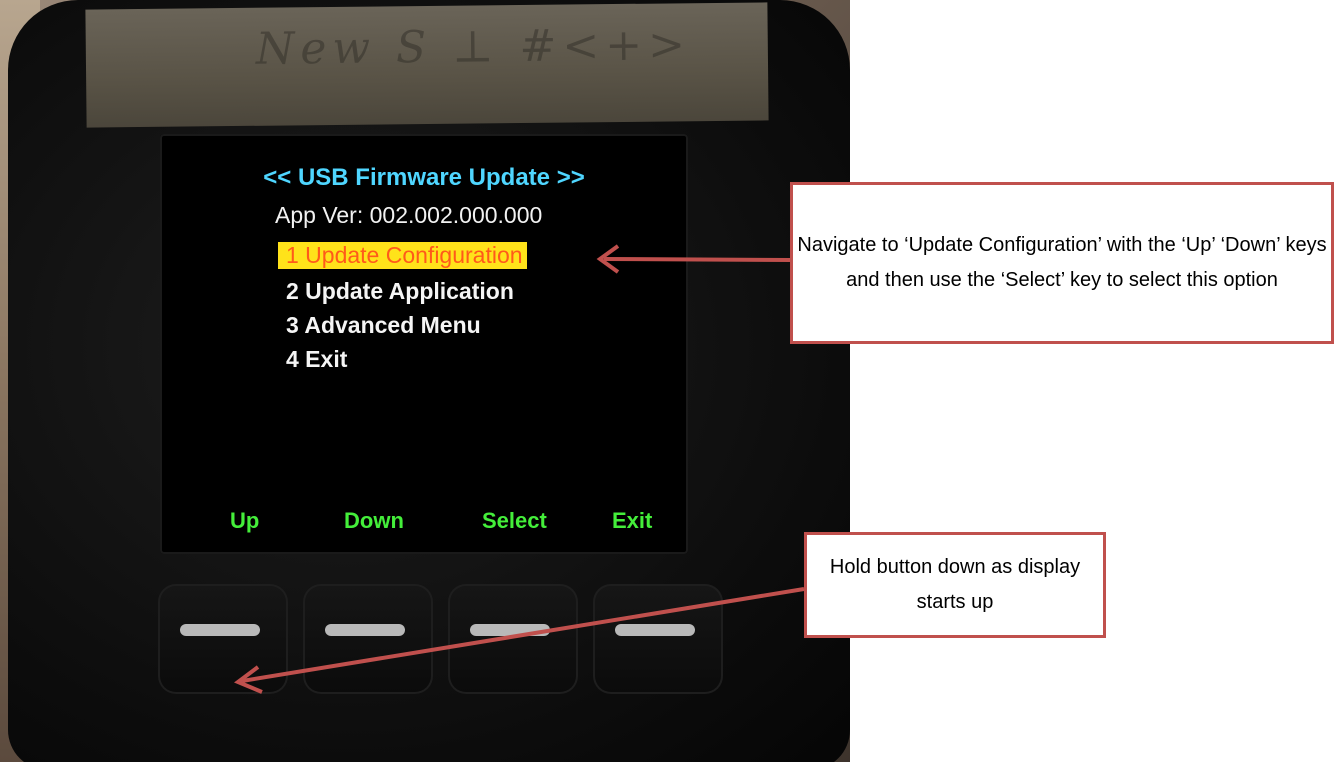 The height and width of the screenshot is (762, 1339). I want to click on menu-item-advanced-menu: 3 Advanced Menu, so click(383, 325).